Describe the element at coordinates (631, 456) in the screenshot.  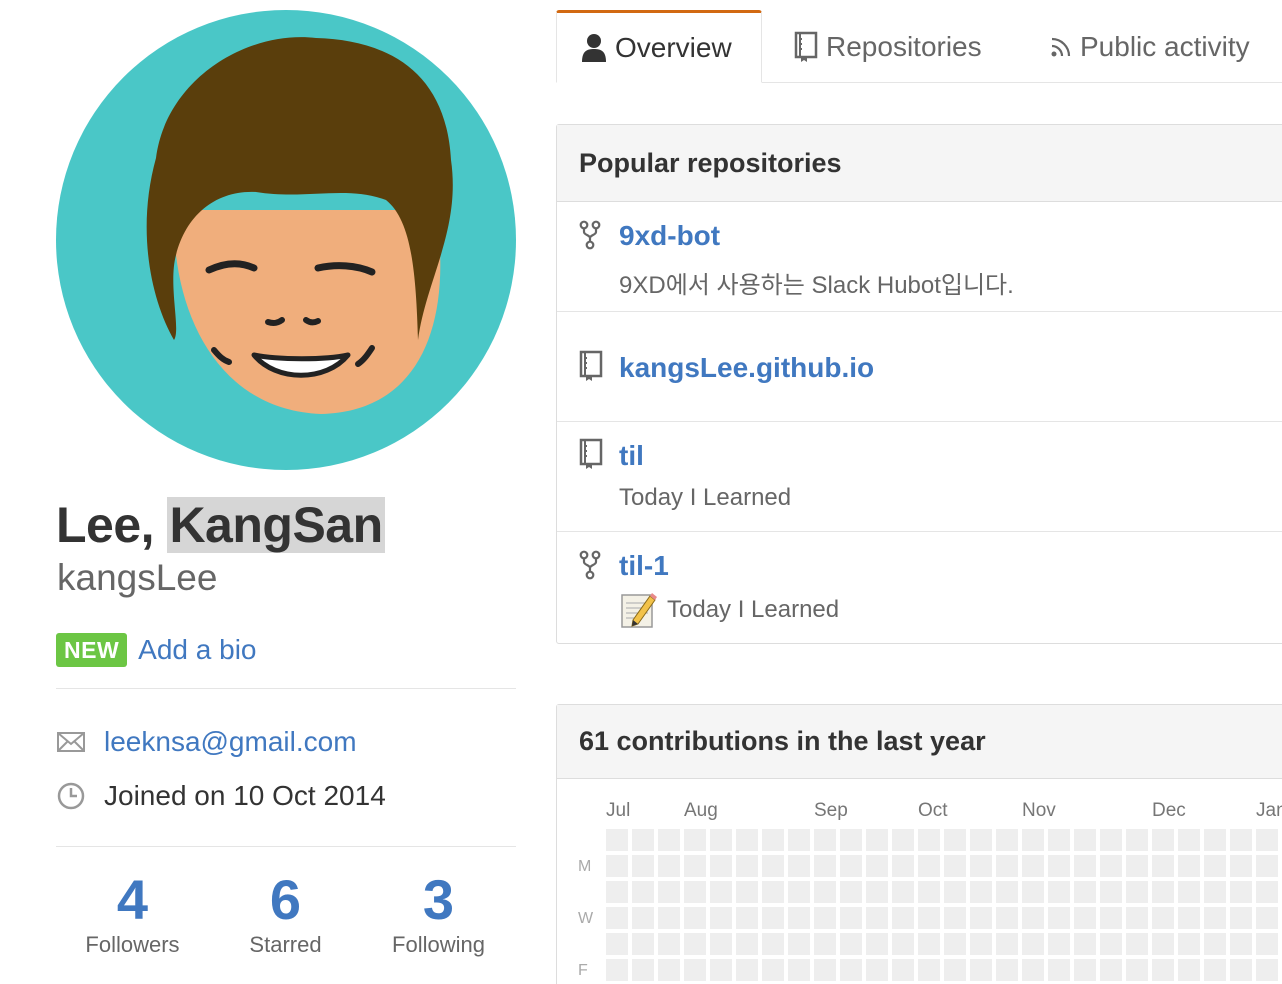
I see `repo-link-til: til` at that location.